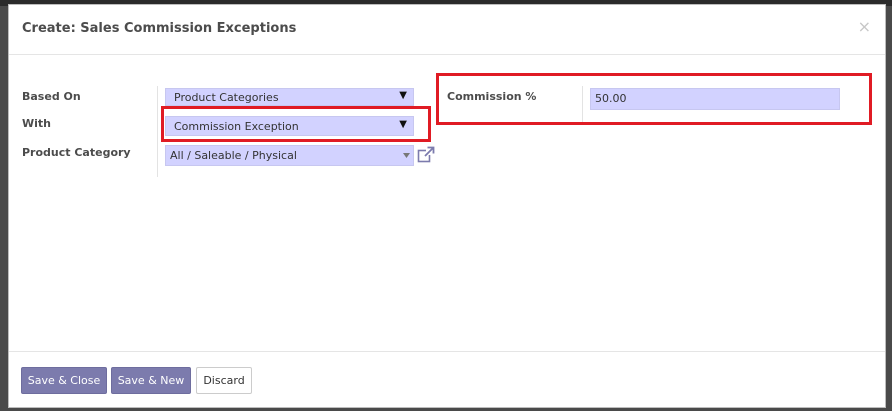 The image size is (892, 411). I want to click on dialog-header: Create: Sales Commission Exceptions ×, so click(447, 30).